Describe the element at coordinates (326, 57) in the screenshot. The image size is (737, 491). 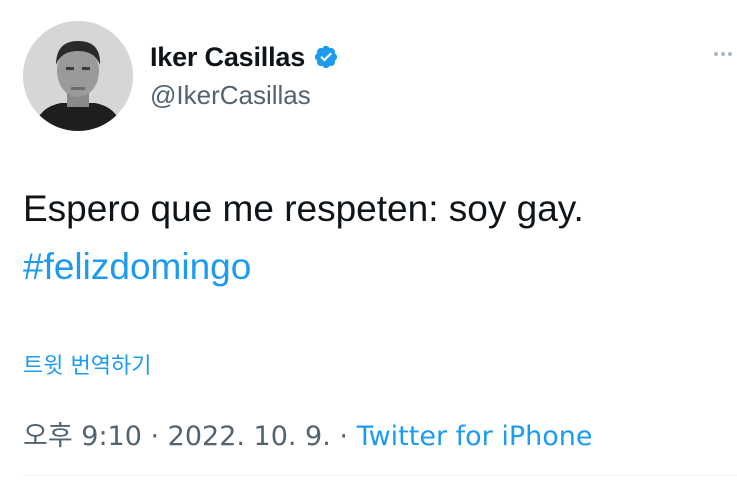
I see `verified-badge-icon` at that location.